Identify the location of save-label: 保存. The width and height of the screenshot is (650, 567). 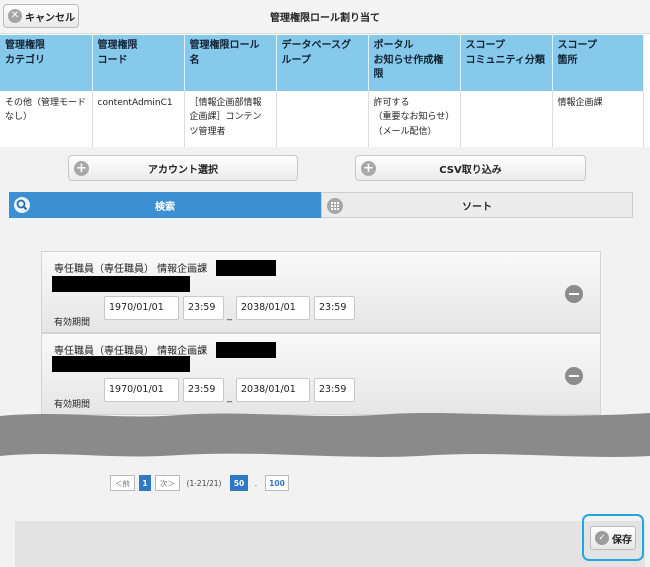
(622, 540).